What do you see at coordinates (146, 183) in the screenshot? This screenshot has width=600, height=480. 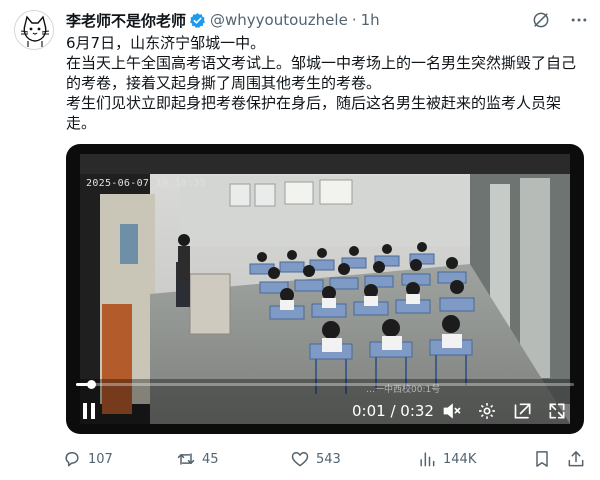 I see `video-timestamp-overlay: 2025-06-07 10:38:35` at bounding box center [146, 183].